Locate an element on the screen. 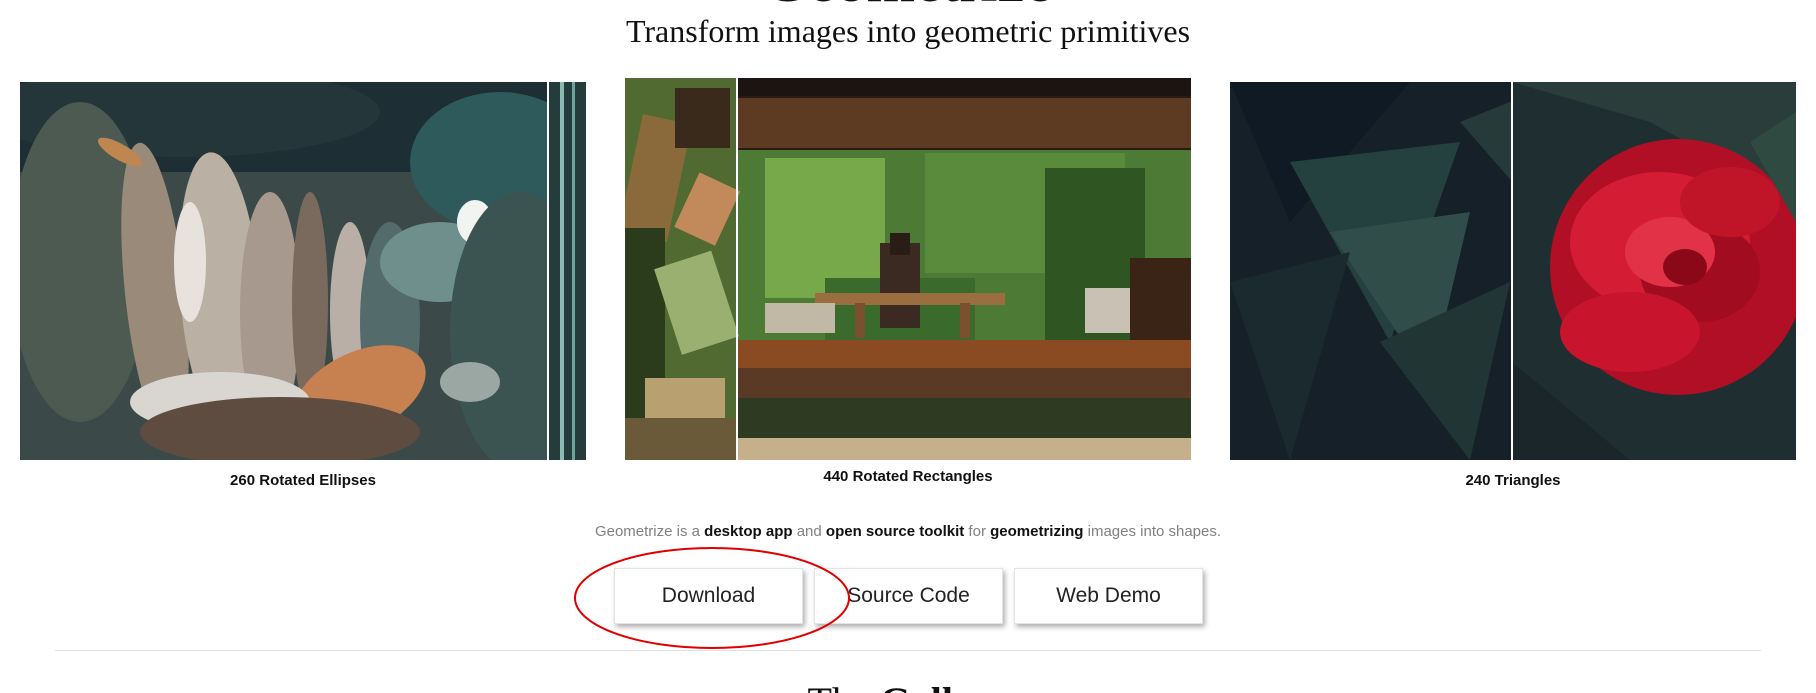 This screenshot has height=693, width=1816. site-title: Geometrize is located at coordinates (908, 6).